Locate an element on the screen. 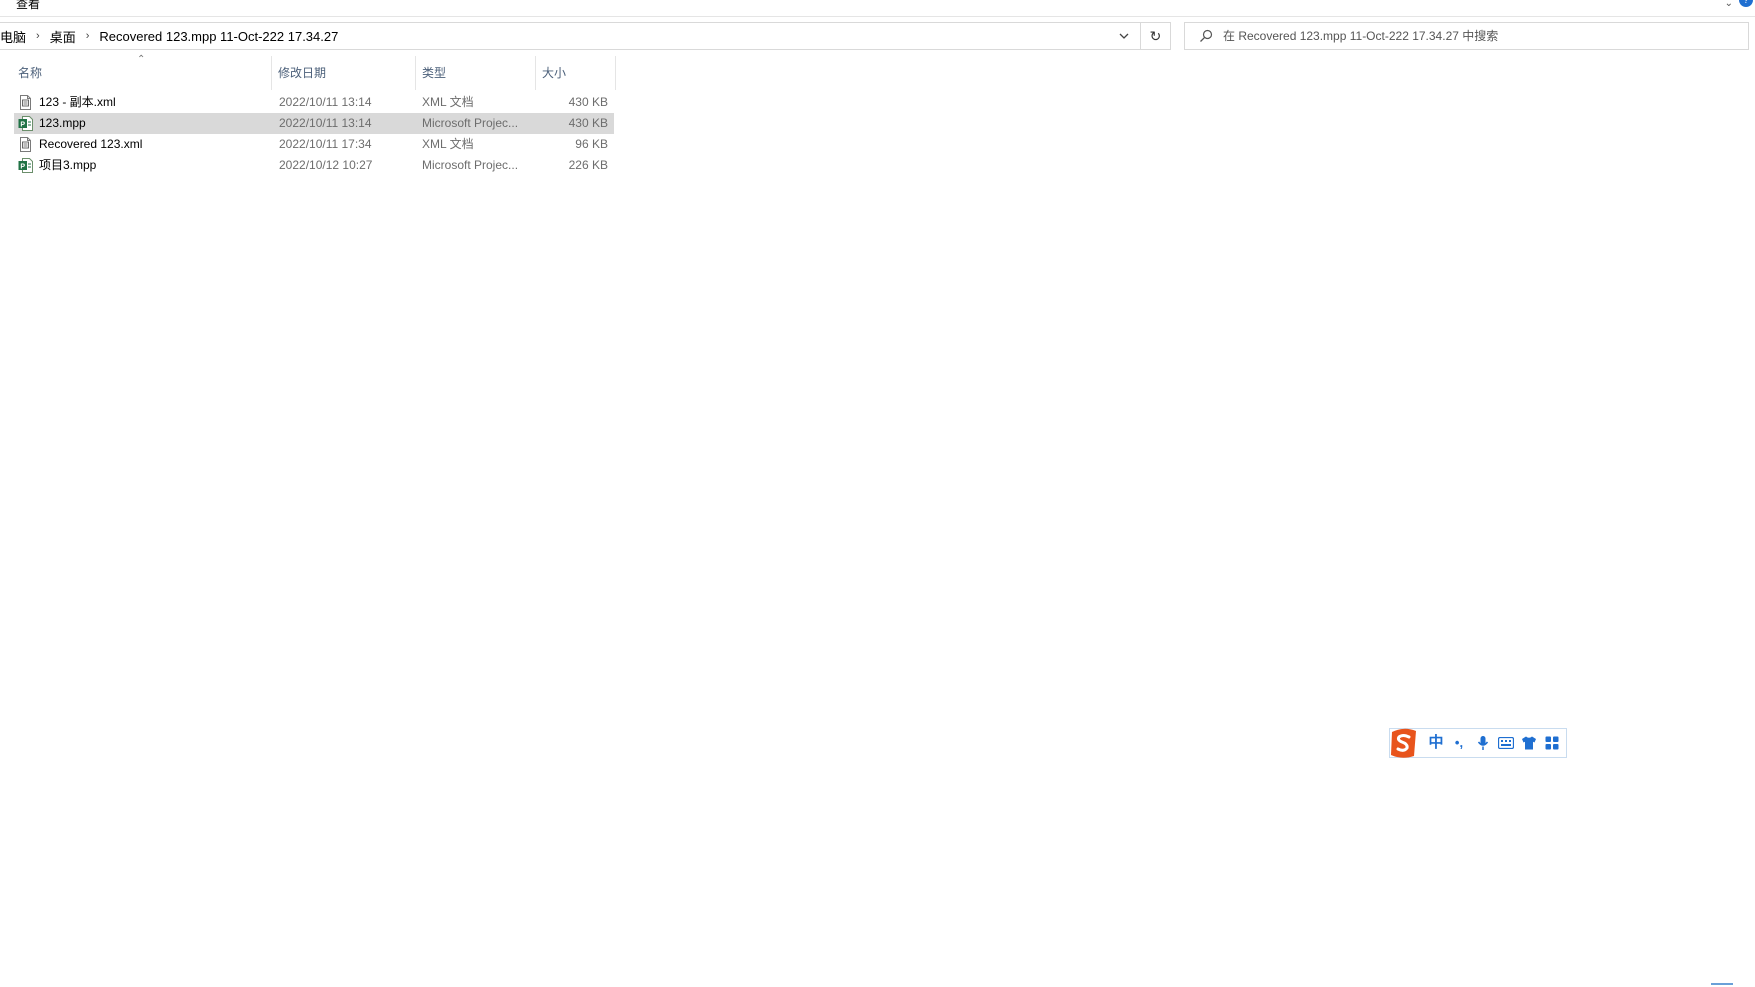 Image resolution: width=1755 pixels, height=987 pixels. column-header-size: 大小 is located at coordinates (576, 73).